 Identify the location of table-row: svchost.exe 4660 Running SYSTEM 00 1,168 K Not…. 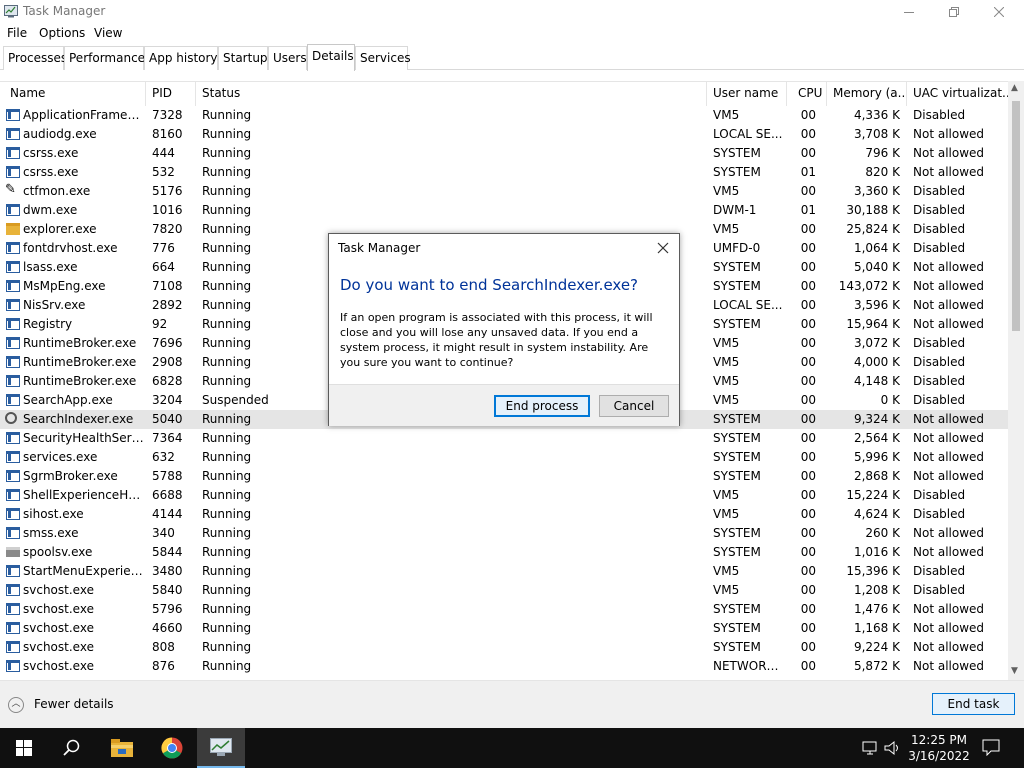
(504, 628).